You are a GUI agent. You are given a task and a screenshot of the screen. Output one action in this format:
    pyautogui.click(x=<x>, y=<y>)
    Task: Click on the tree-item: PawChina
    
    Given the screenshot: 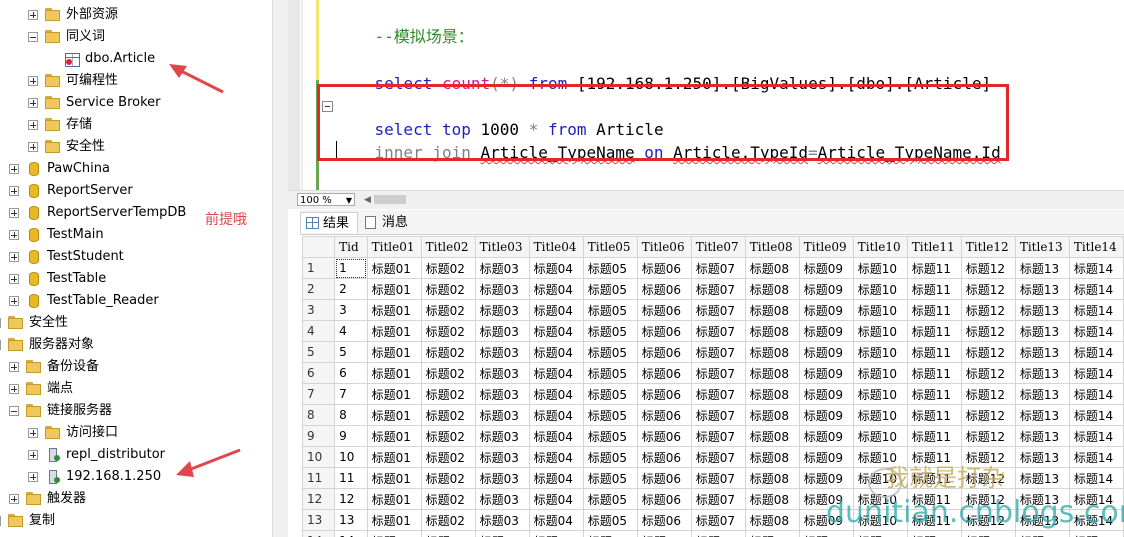 What is the action you would take?
    pyautogui.click(x=136, y=169)
    